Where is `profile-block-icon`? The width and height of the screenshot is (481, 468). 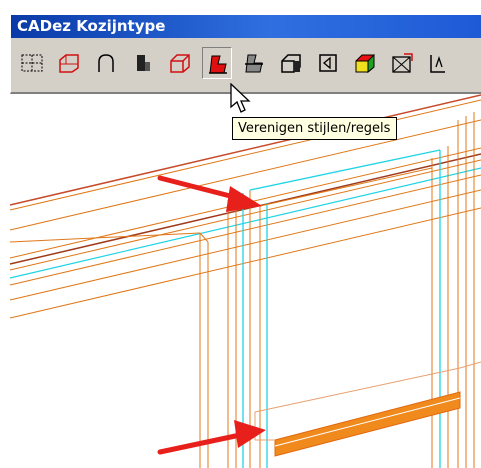
profile-block-icon is located at coordinates (143, 63).